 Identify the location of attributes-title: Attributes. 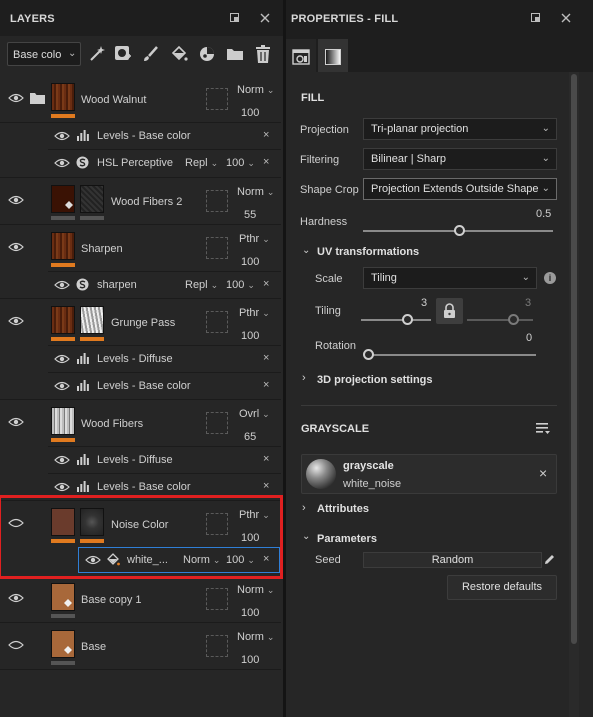
(343, 509).